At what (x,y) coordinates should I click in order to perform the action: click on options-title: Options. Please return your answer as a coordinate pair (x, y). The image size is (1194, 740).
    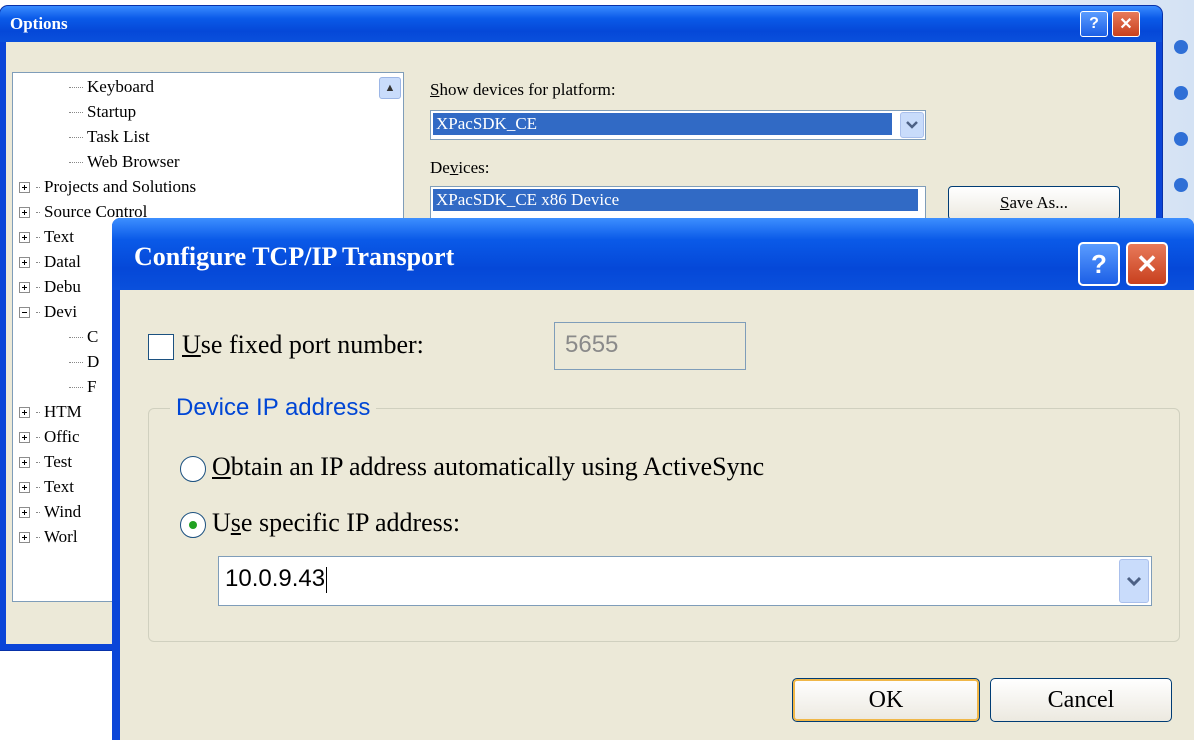
    Looking at the image, I should click on (39, 23).